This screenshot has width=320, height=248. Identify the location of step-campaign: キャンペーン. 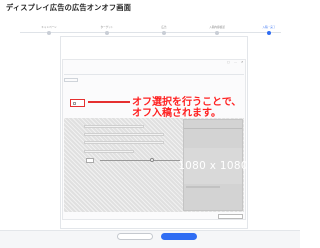
(49, 30).